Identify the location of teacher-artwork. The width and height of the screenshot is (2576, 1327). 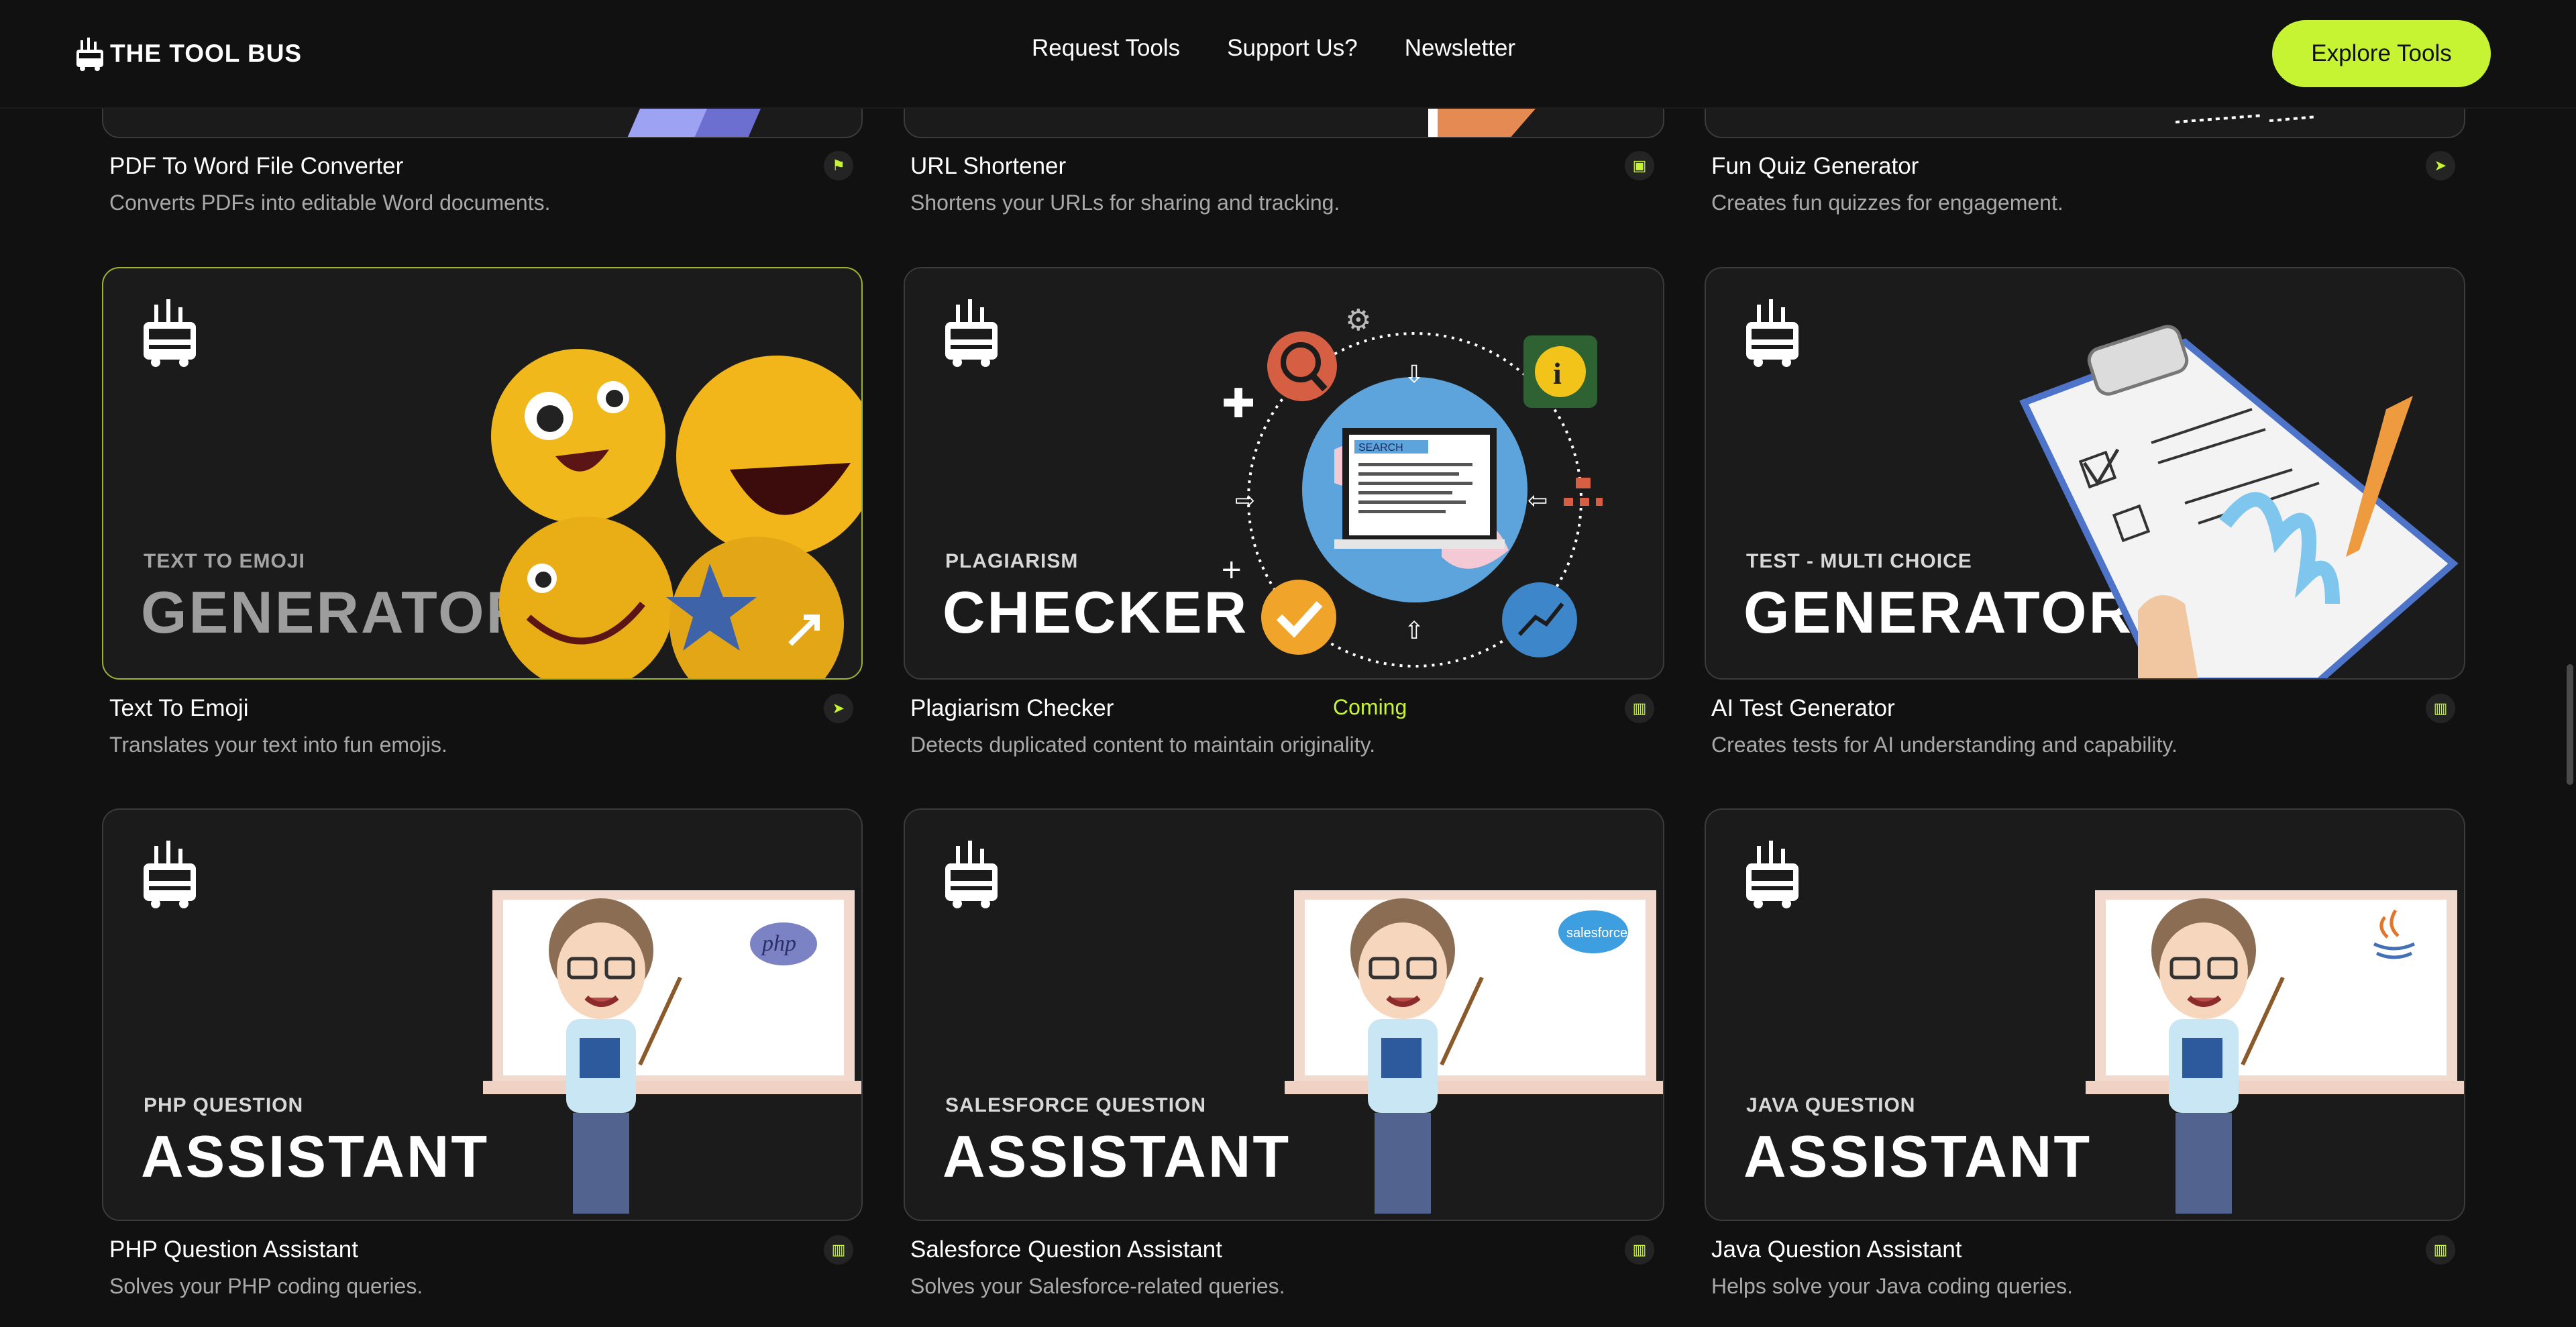
(2275, 1052).